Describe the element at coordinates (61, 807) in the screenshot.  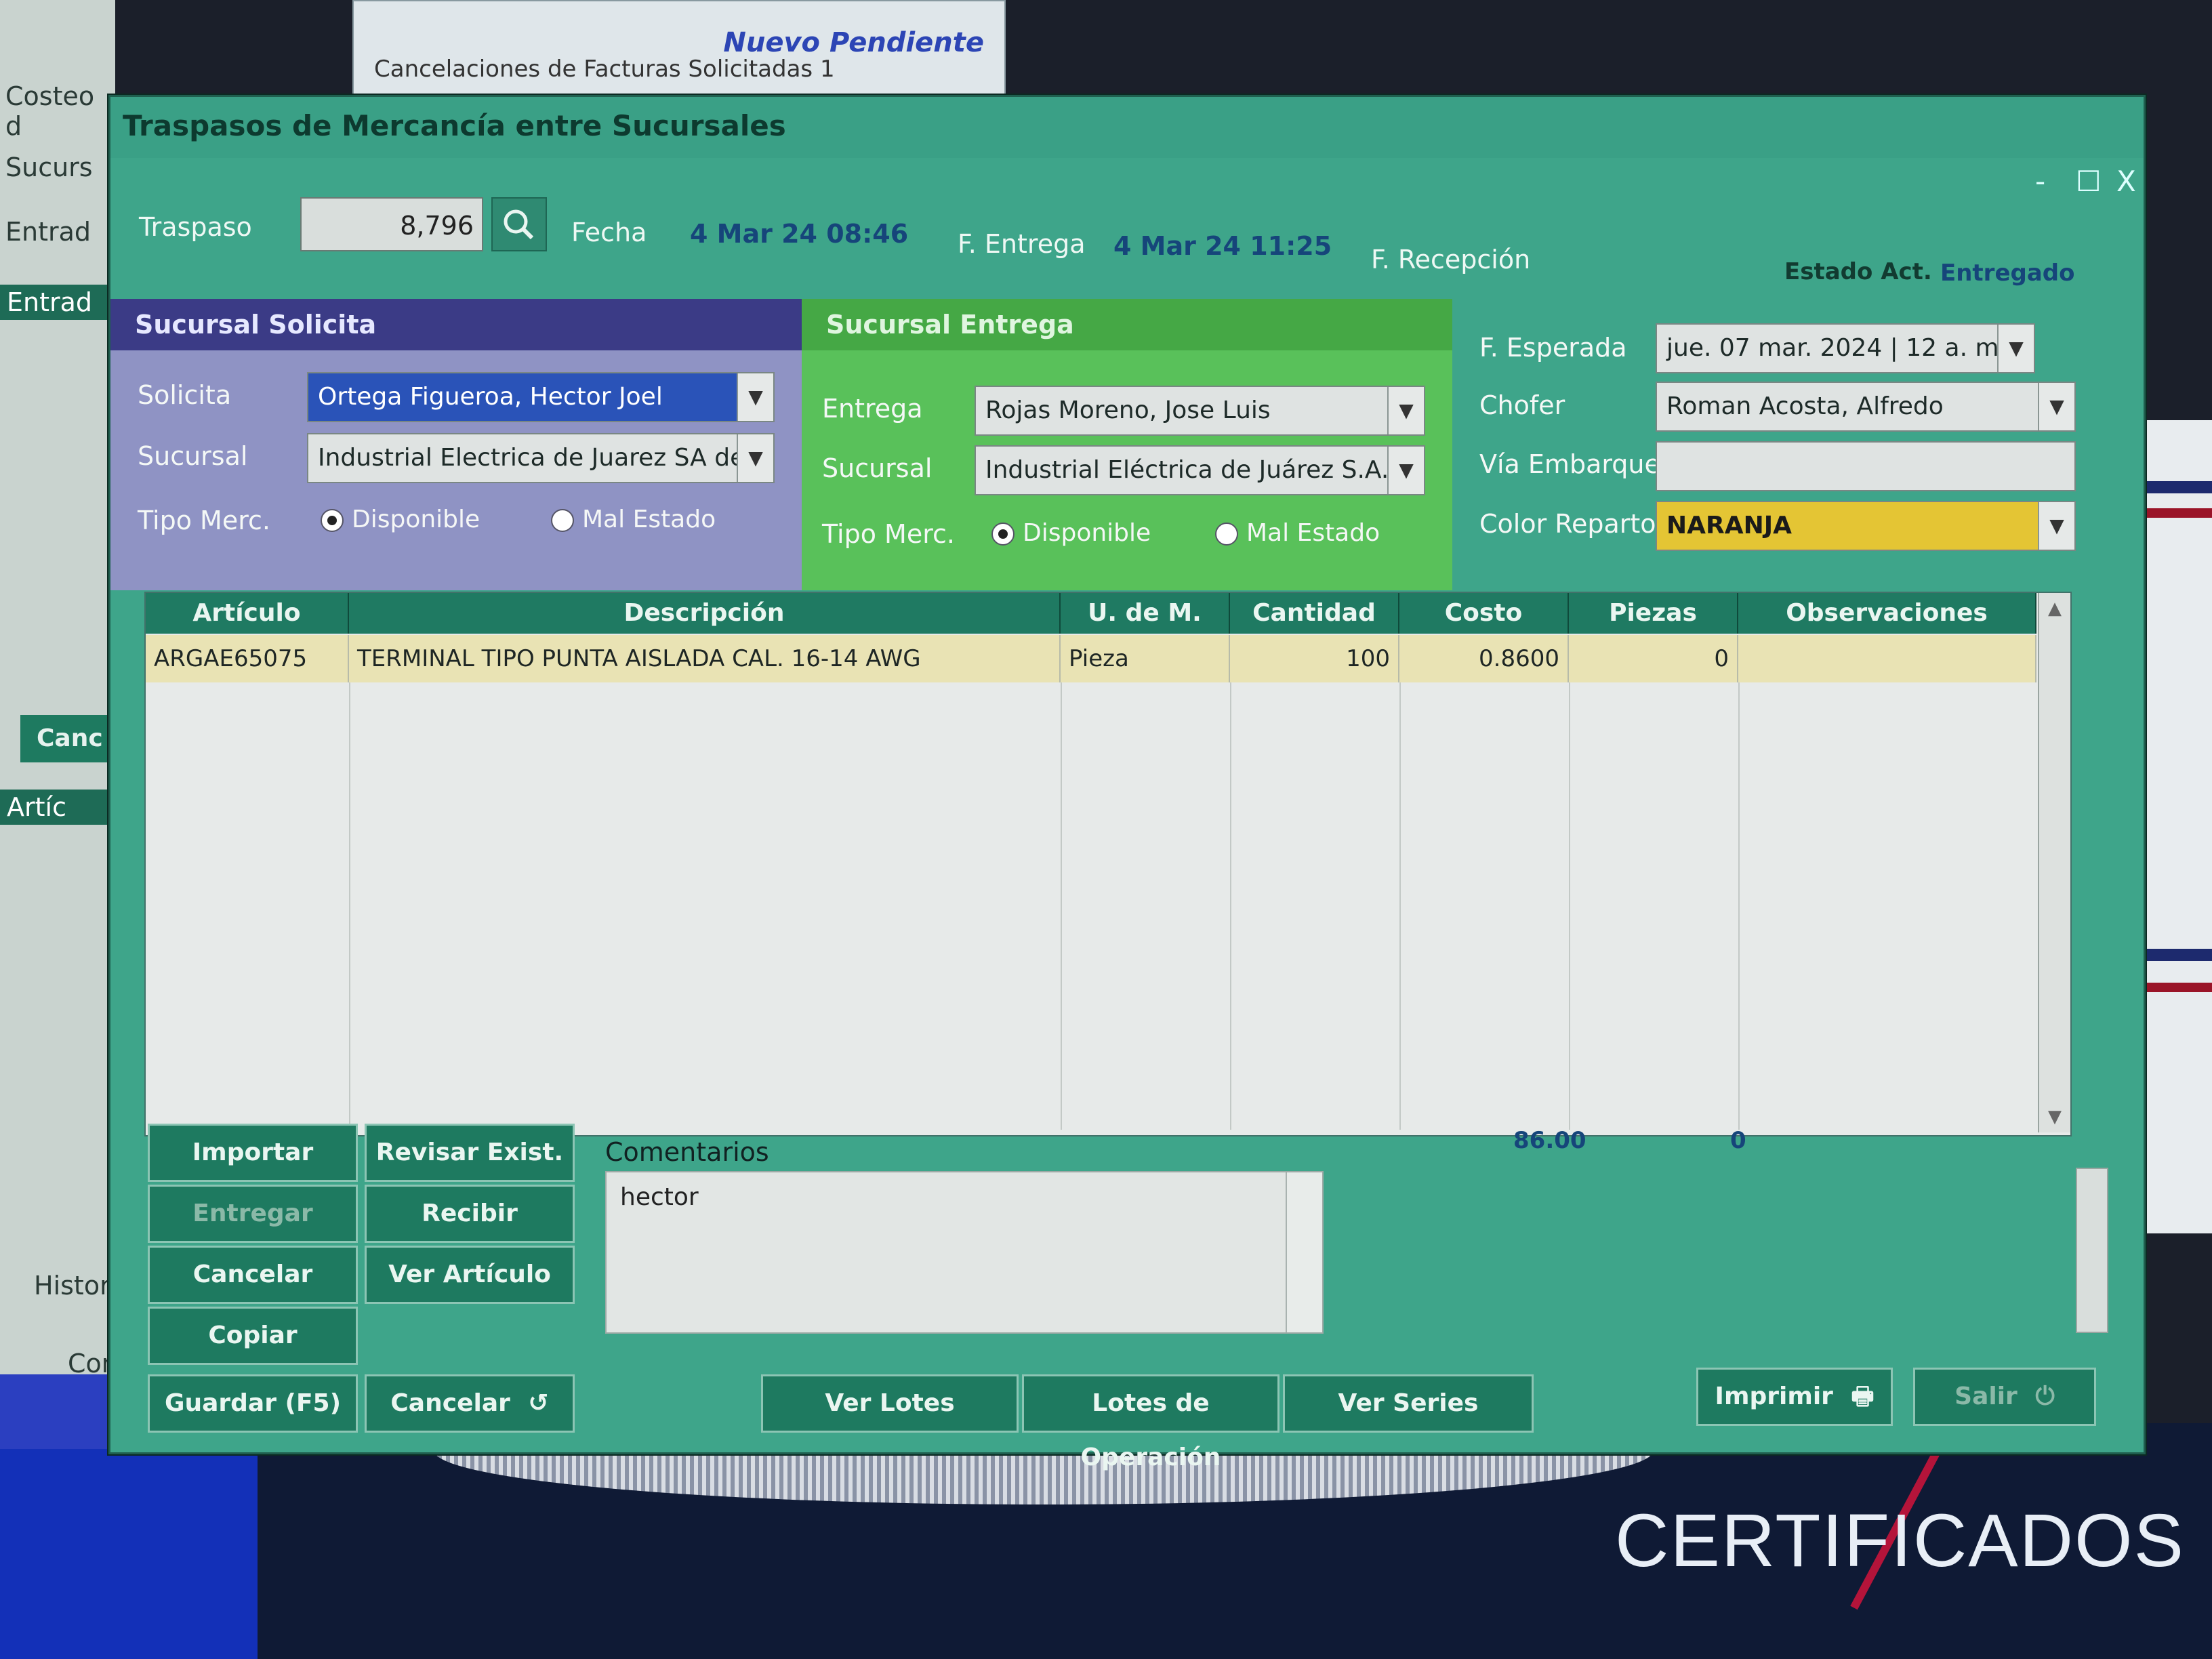
I see `bg-fragment-articulo: Artíc` at that location.